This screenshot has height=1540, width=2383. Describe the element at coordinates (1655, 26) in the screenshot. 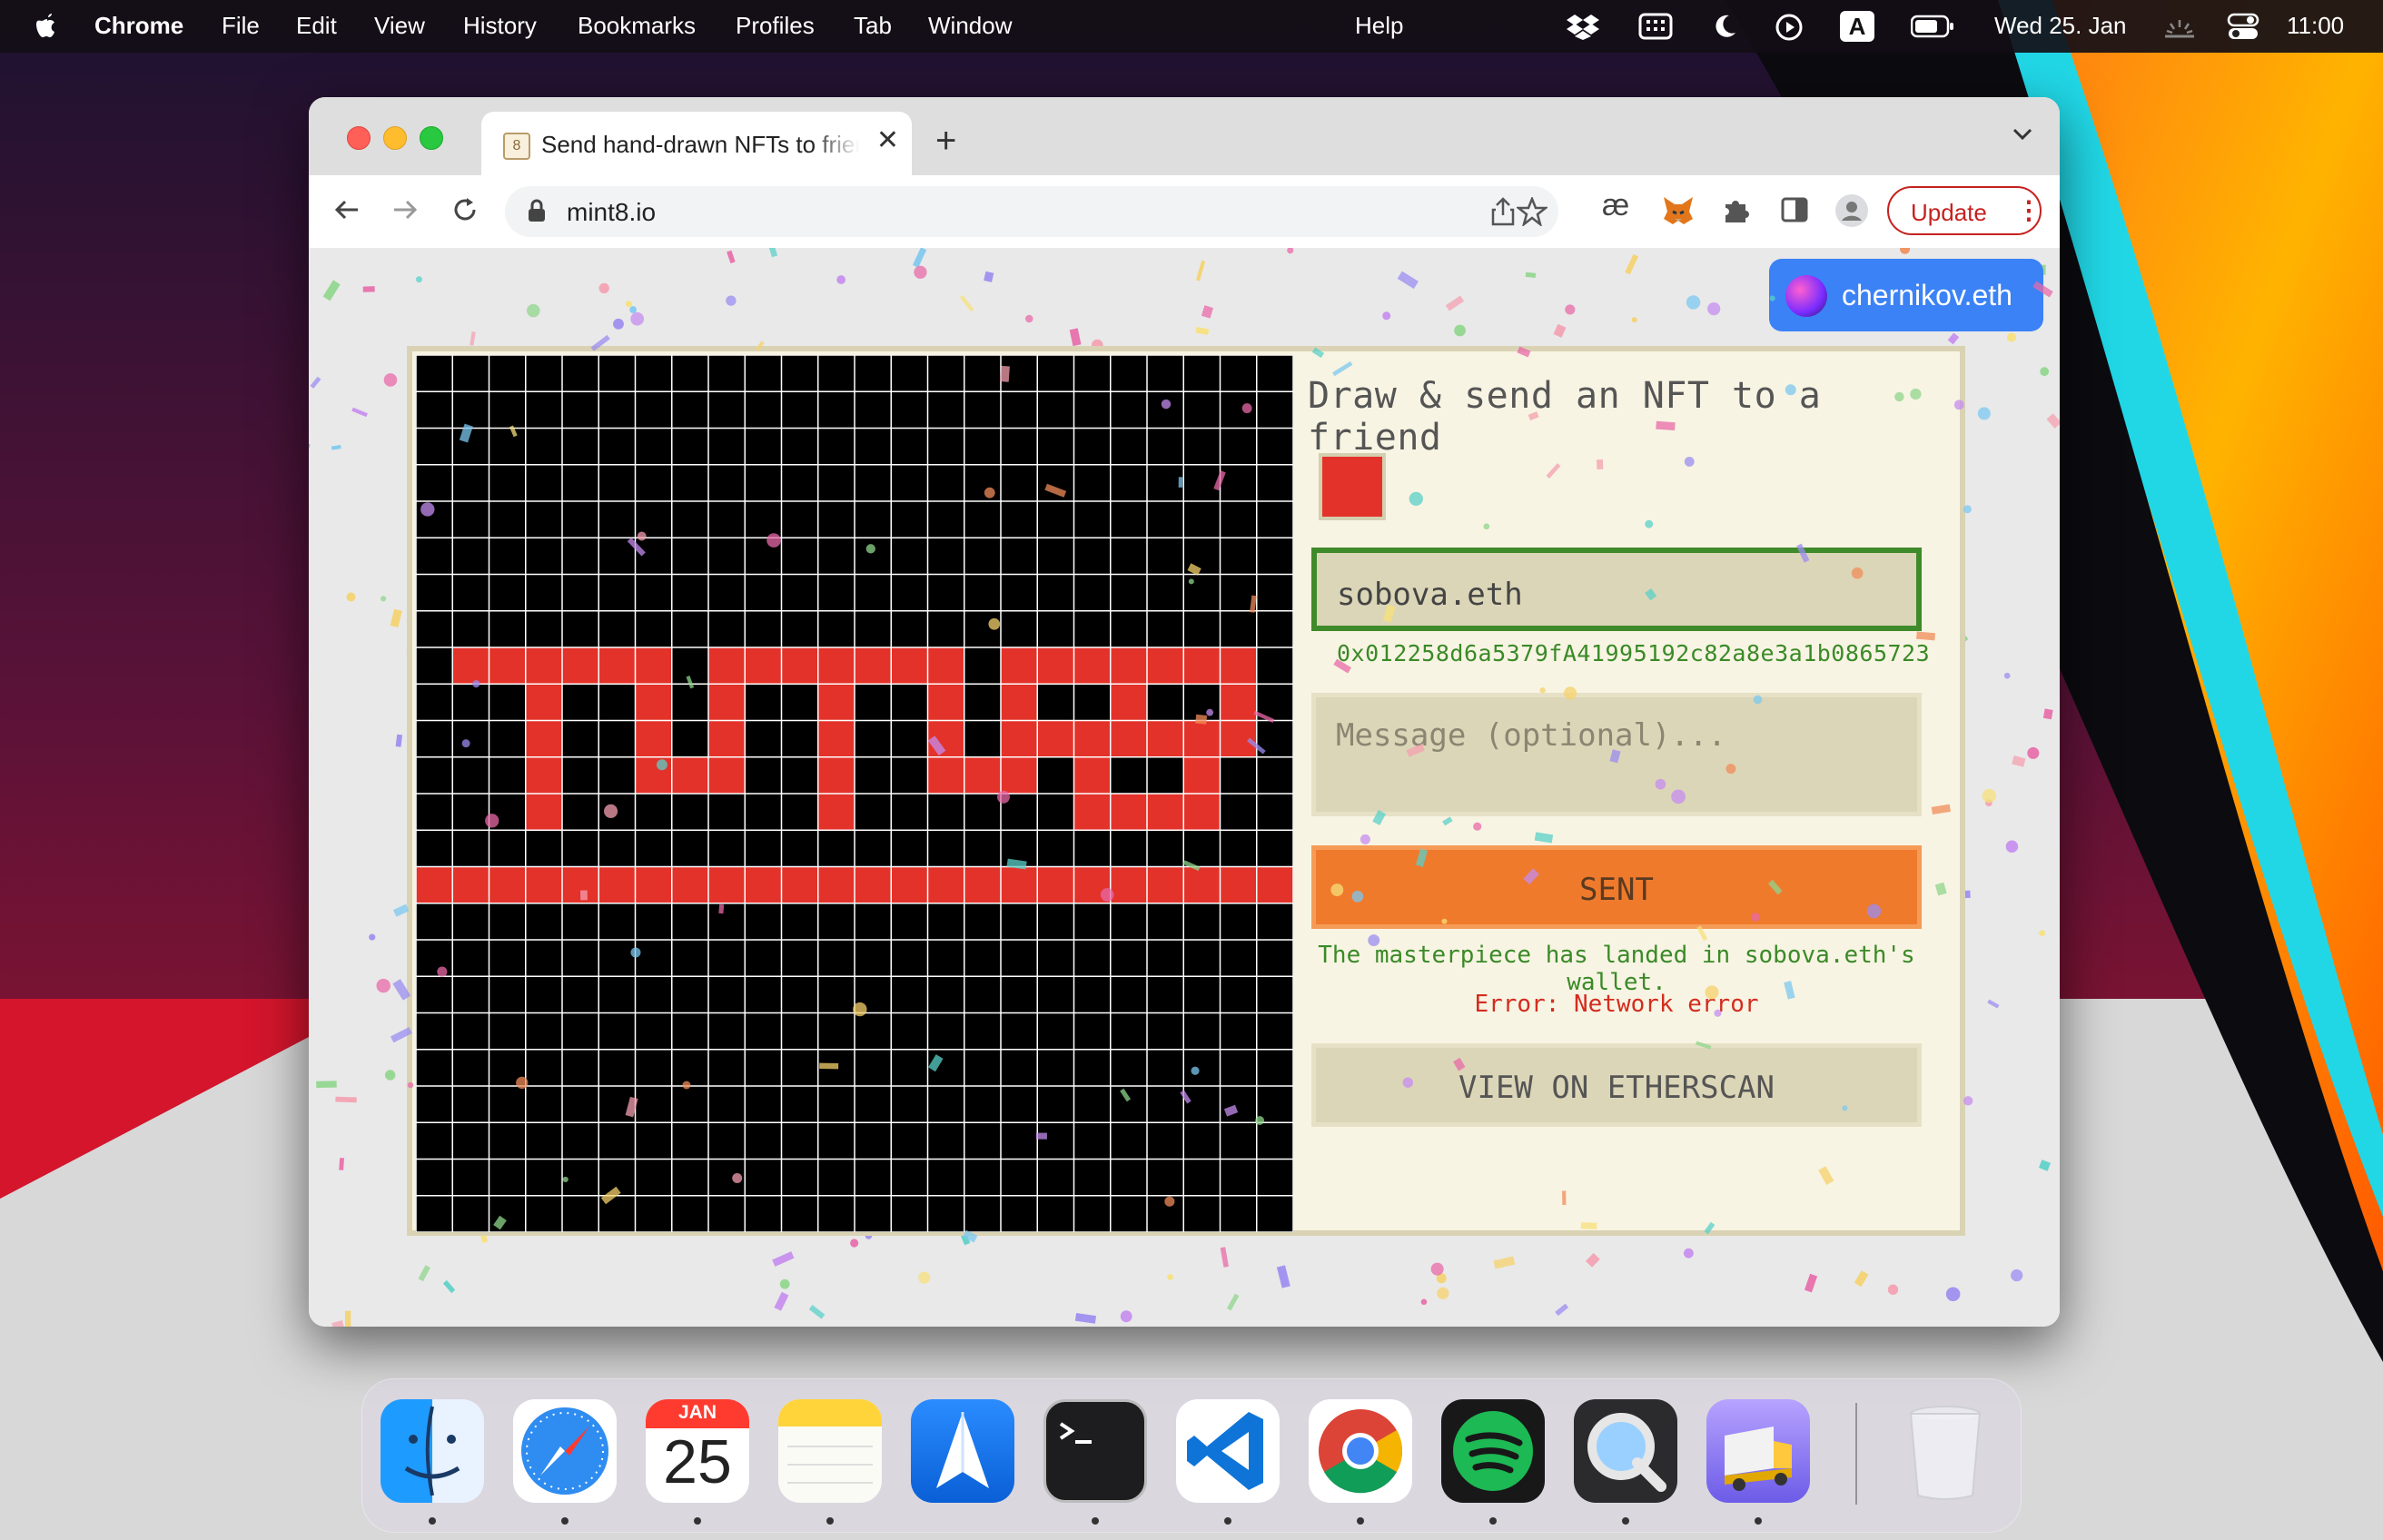

I see `display-menu-icon` at that location.